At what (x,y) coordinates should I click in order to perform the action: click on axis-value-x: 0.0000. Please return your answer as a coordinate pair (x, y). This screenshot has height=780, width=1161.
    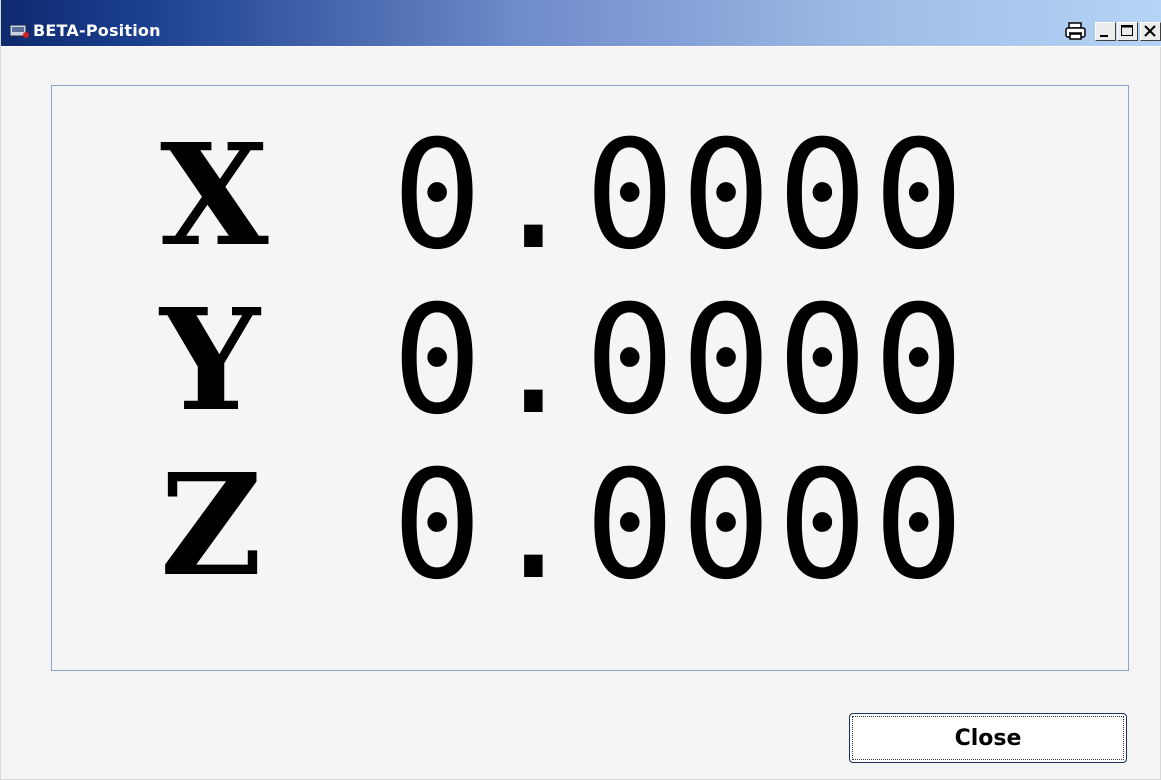
    Looking at the image, I should click on (681, 196).